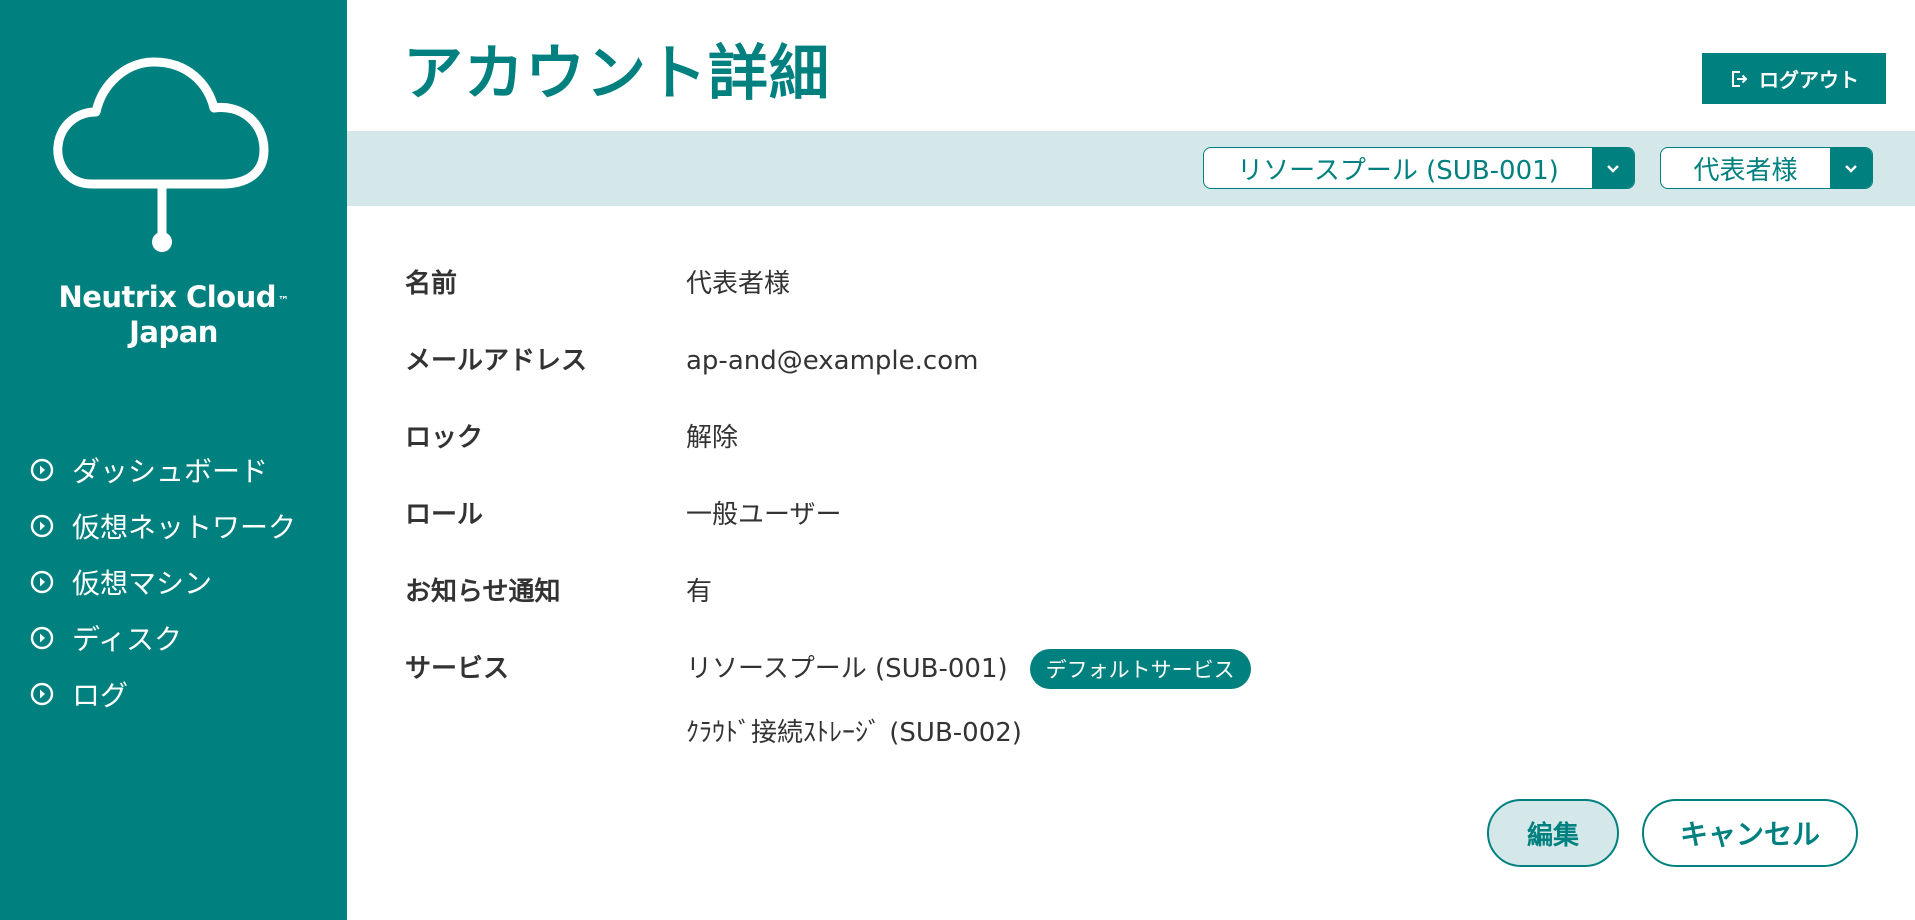 The width and height of the screenshot is (1915, 920). I want to click on default-service-badge: デフォルトサービス, so click(1140, 669).